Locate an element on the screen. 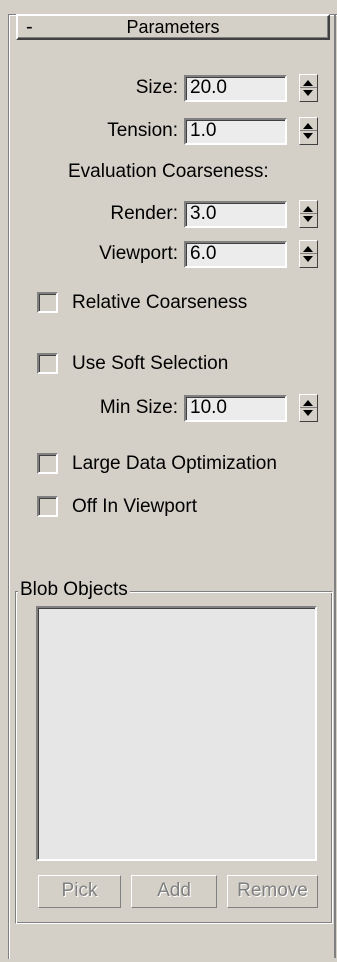 The width and height of the screenshot is (337, 962). rollout-frame-edge is located at coordinates (335, 486).